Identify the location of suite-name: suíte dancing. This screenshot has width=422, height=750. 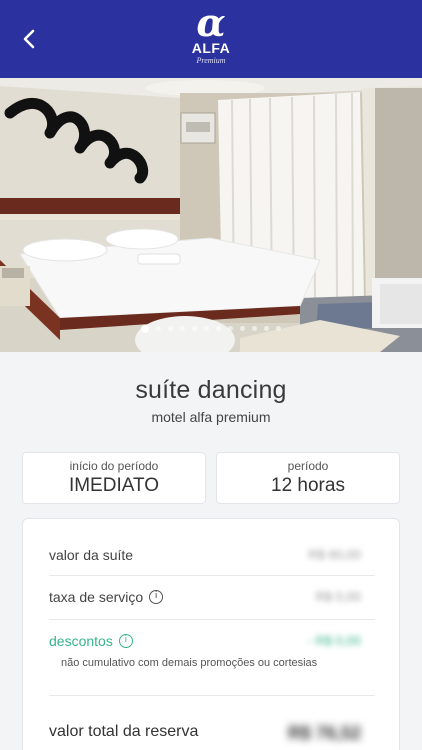
(211, 390).